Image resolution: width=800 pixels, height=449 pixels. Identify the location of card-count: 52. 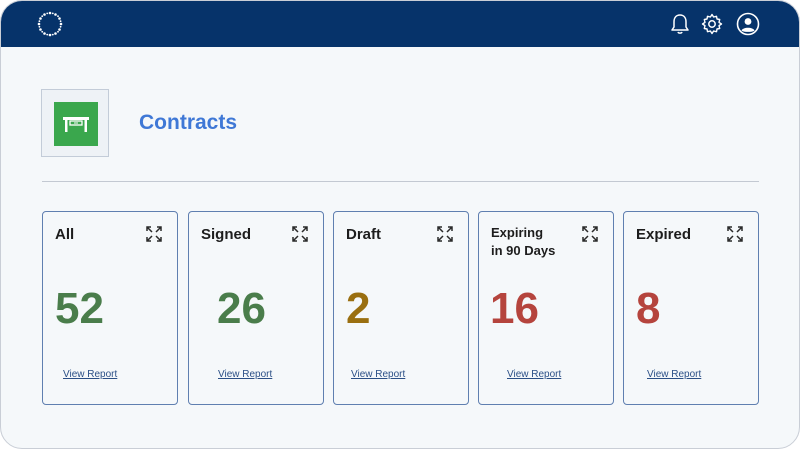
(79, 308).